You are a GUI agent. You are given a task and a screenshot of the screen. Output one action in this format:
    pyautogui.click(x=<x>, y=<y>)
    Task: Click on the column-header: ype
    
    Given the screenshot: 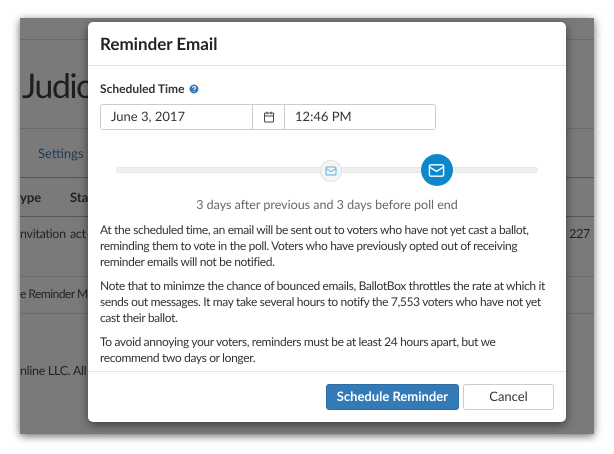 What is the action you would take?
    pyautogui.click(x=31, y=197)
    